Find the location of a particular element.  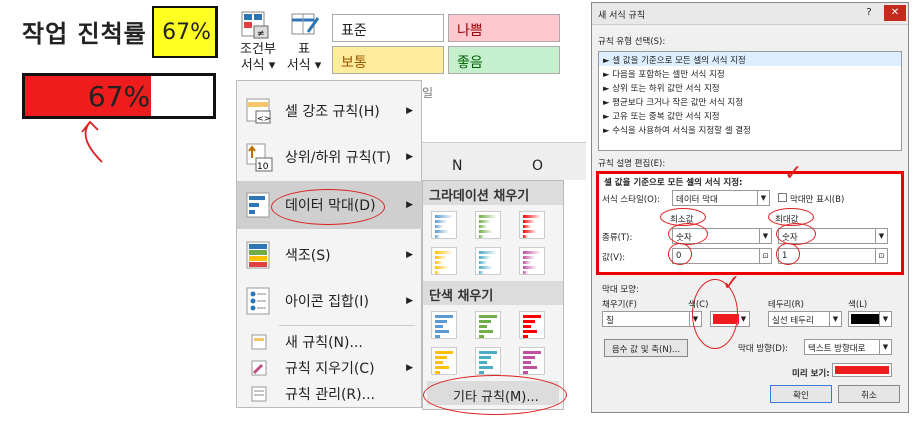

style-neutral: 보통 is located at coordinates (388, 60).